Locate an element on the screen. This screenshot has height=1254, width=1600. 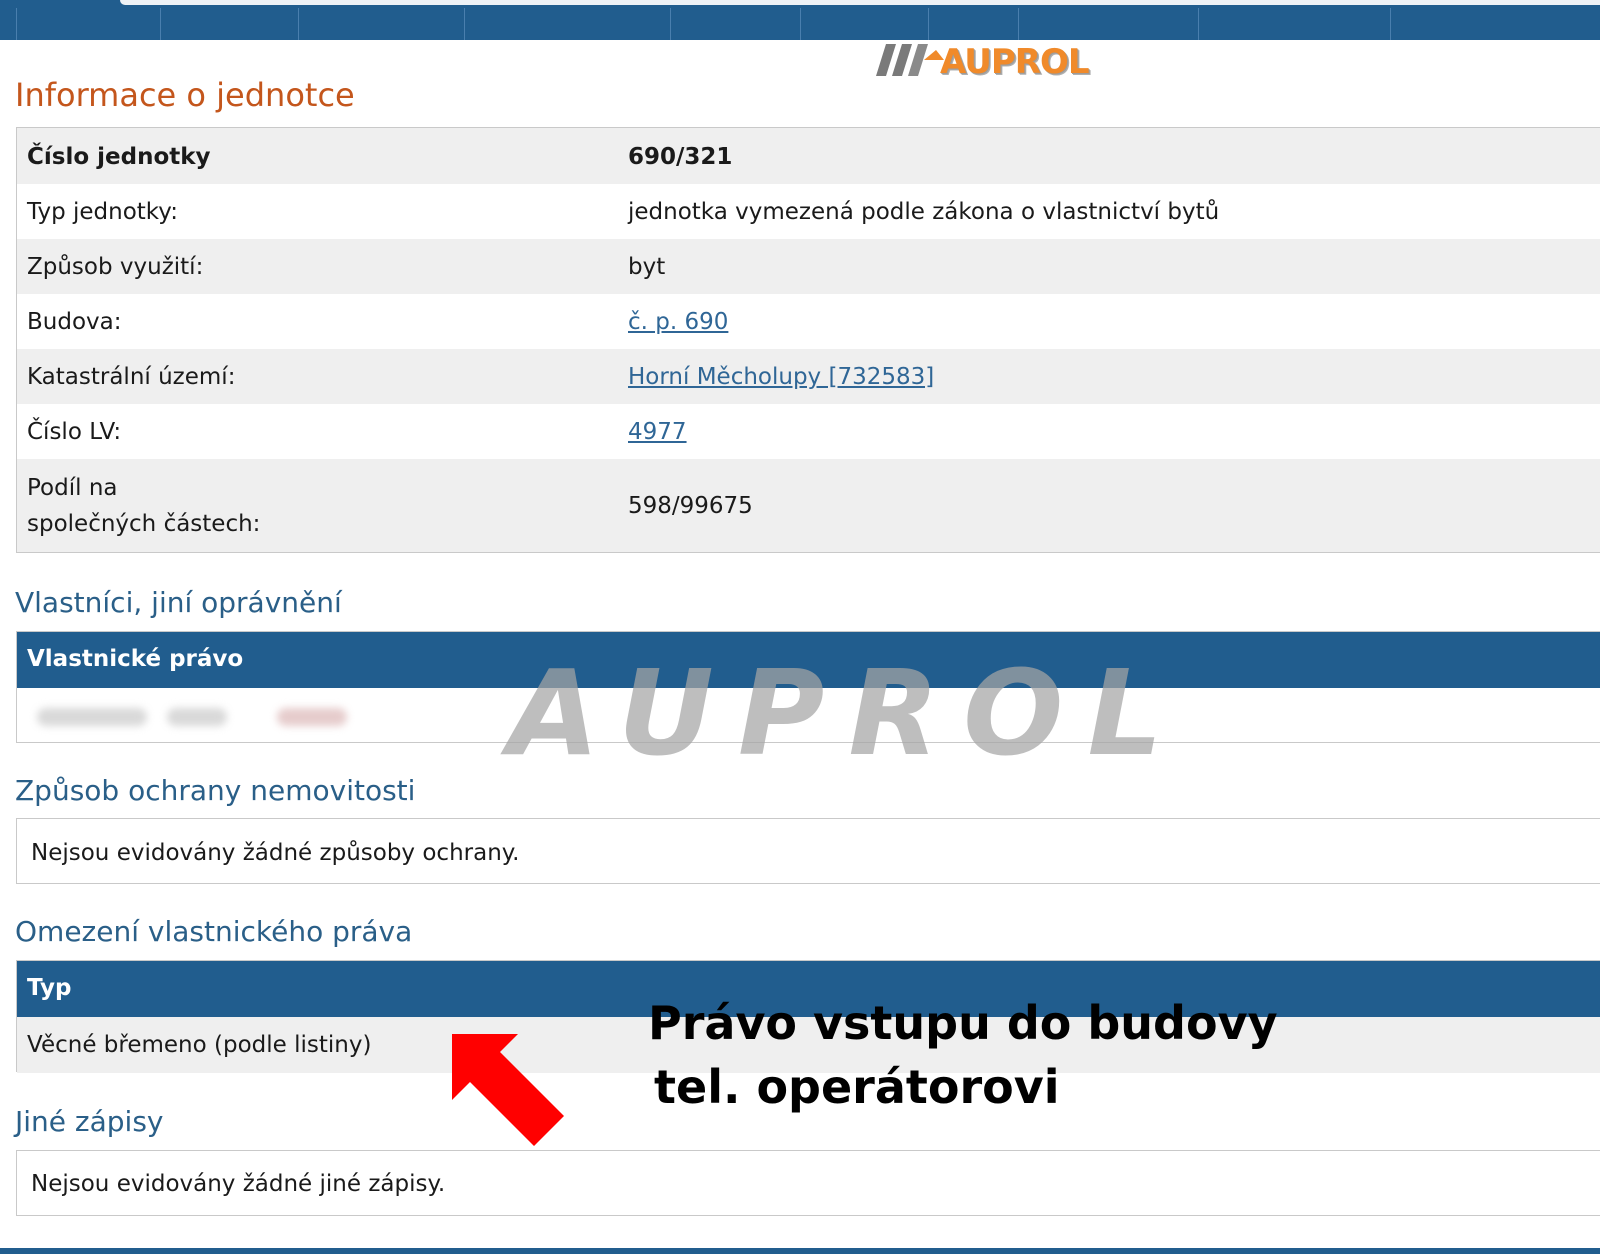
row-label: Podíl na is located at coordinates (72, 488).